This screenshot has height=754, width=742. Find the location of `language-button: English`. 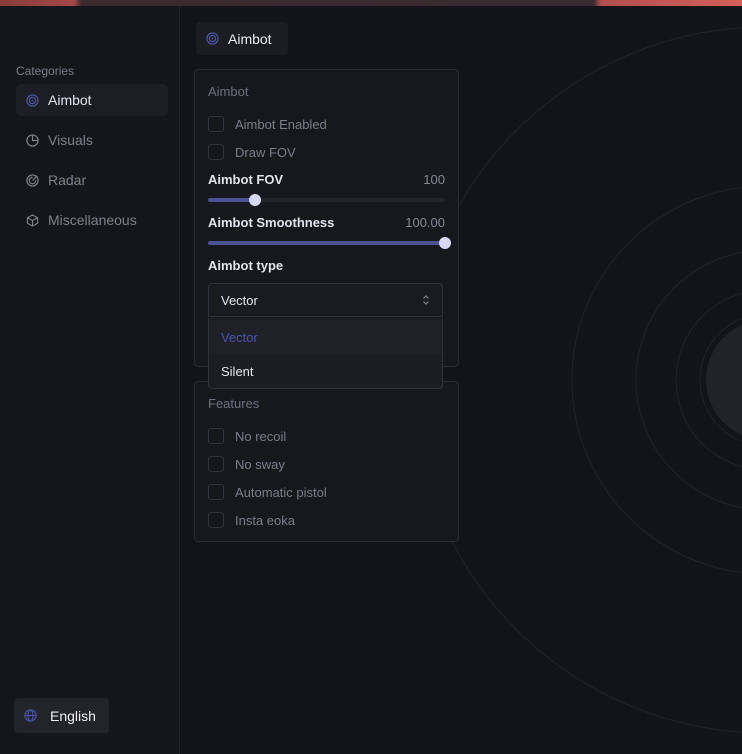

language-button: English is located at coordinates (61, 715).